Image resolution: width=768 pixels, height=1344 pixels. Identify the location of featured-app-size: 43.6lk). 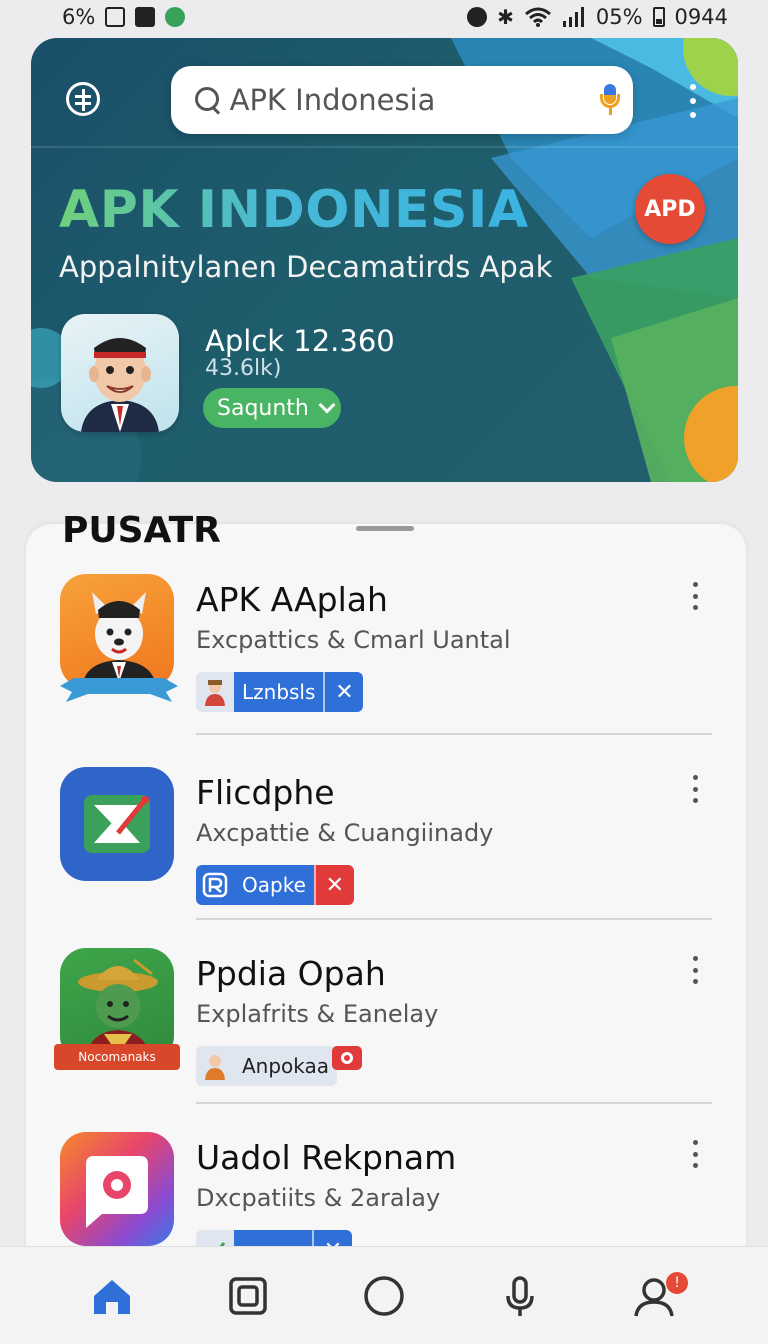
(243, 368).